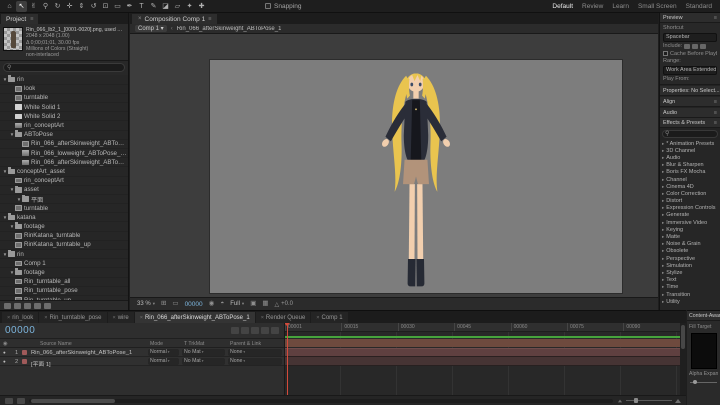 The height and width of the screenshot is (405, 720). What do you see at coordinates (690, 201) in the screenshot?
I see `effects-category-item: Distort` at bounding box center [690, 201].